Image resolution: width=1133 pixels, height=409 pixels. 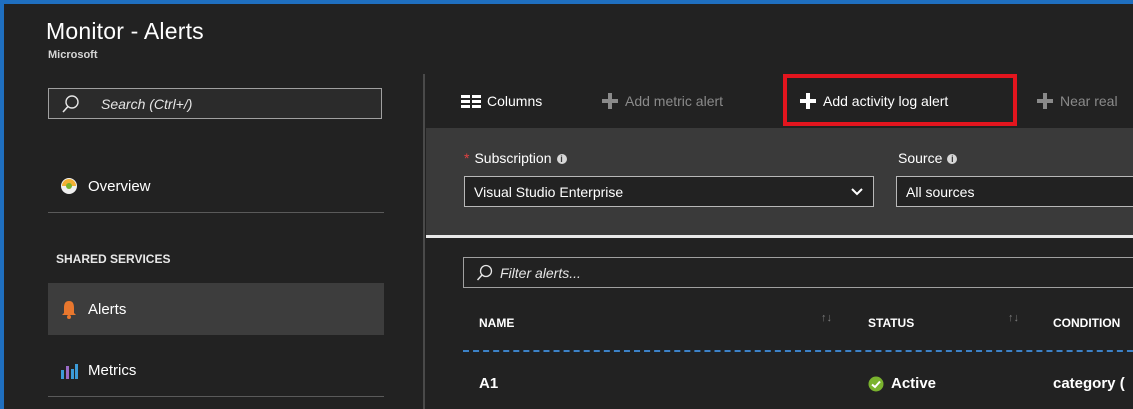 I want to click on panel-divider, so click(x=779, y=236).